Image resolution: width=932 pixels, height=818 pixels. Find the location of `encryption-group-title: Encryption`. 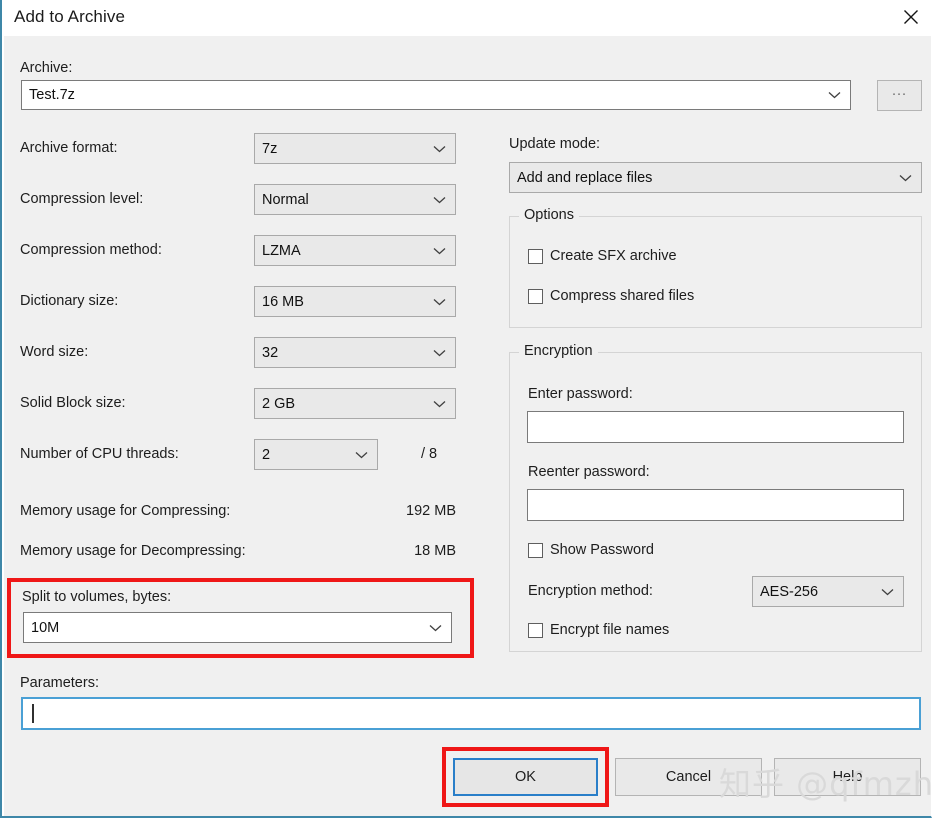

encryption-group-title: Encryption is located at coordinates (558, 351).